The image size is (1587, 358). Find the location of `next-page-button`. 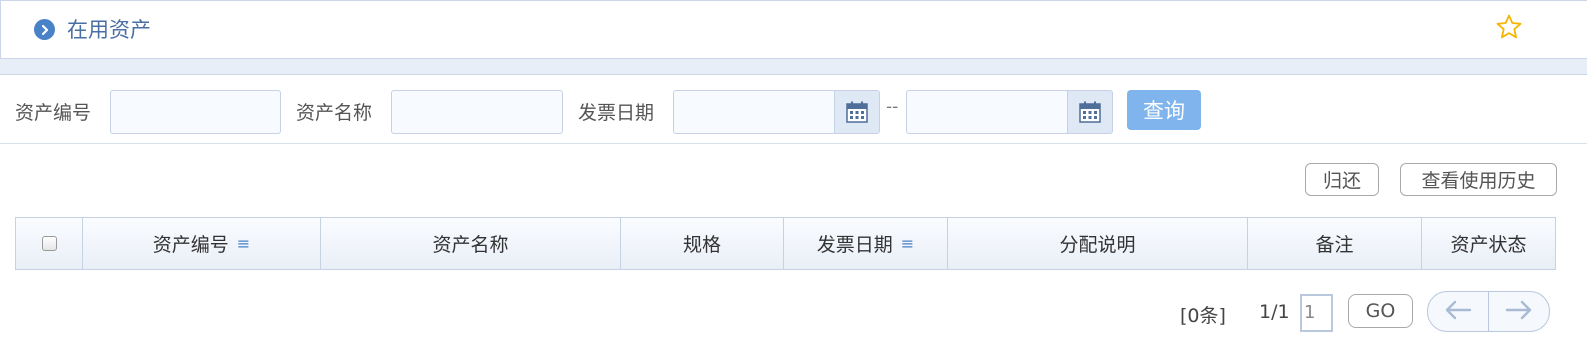

next-page-button is located at coordinates (1519, 311).